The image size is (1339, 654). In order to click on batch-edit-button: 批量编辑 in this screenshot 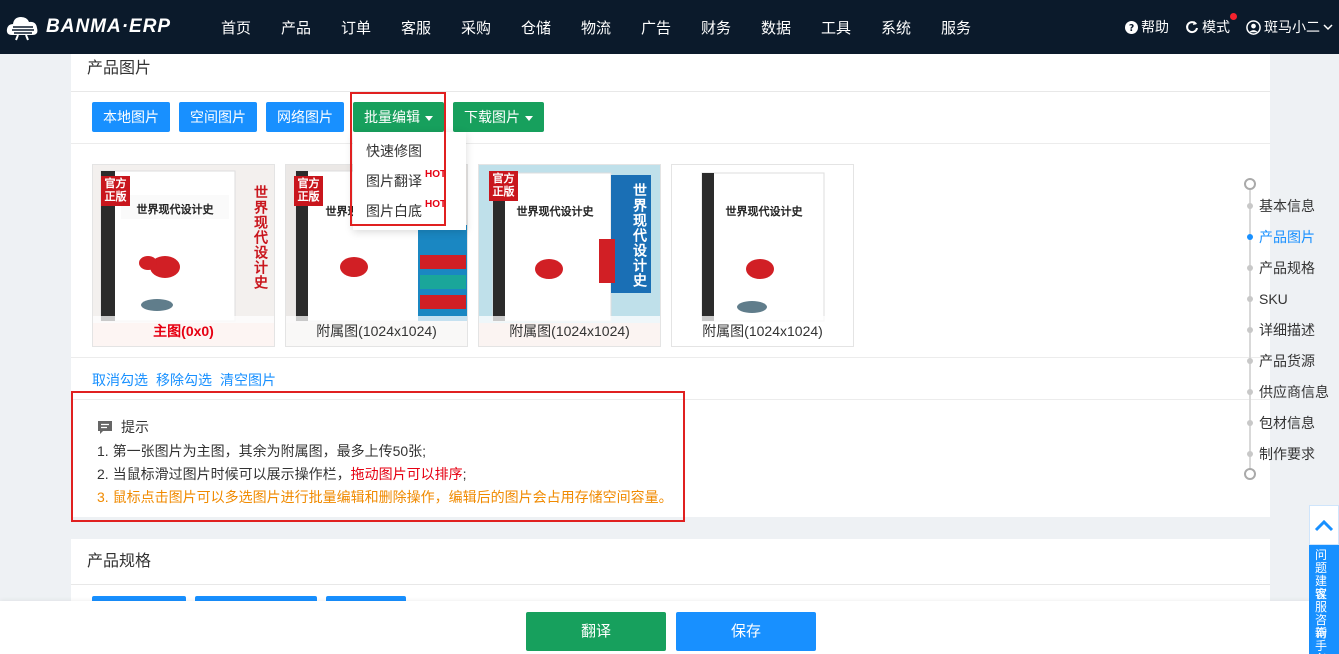, I will do `click(398, 117)`.